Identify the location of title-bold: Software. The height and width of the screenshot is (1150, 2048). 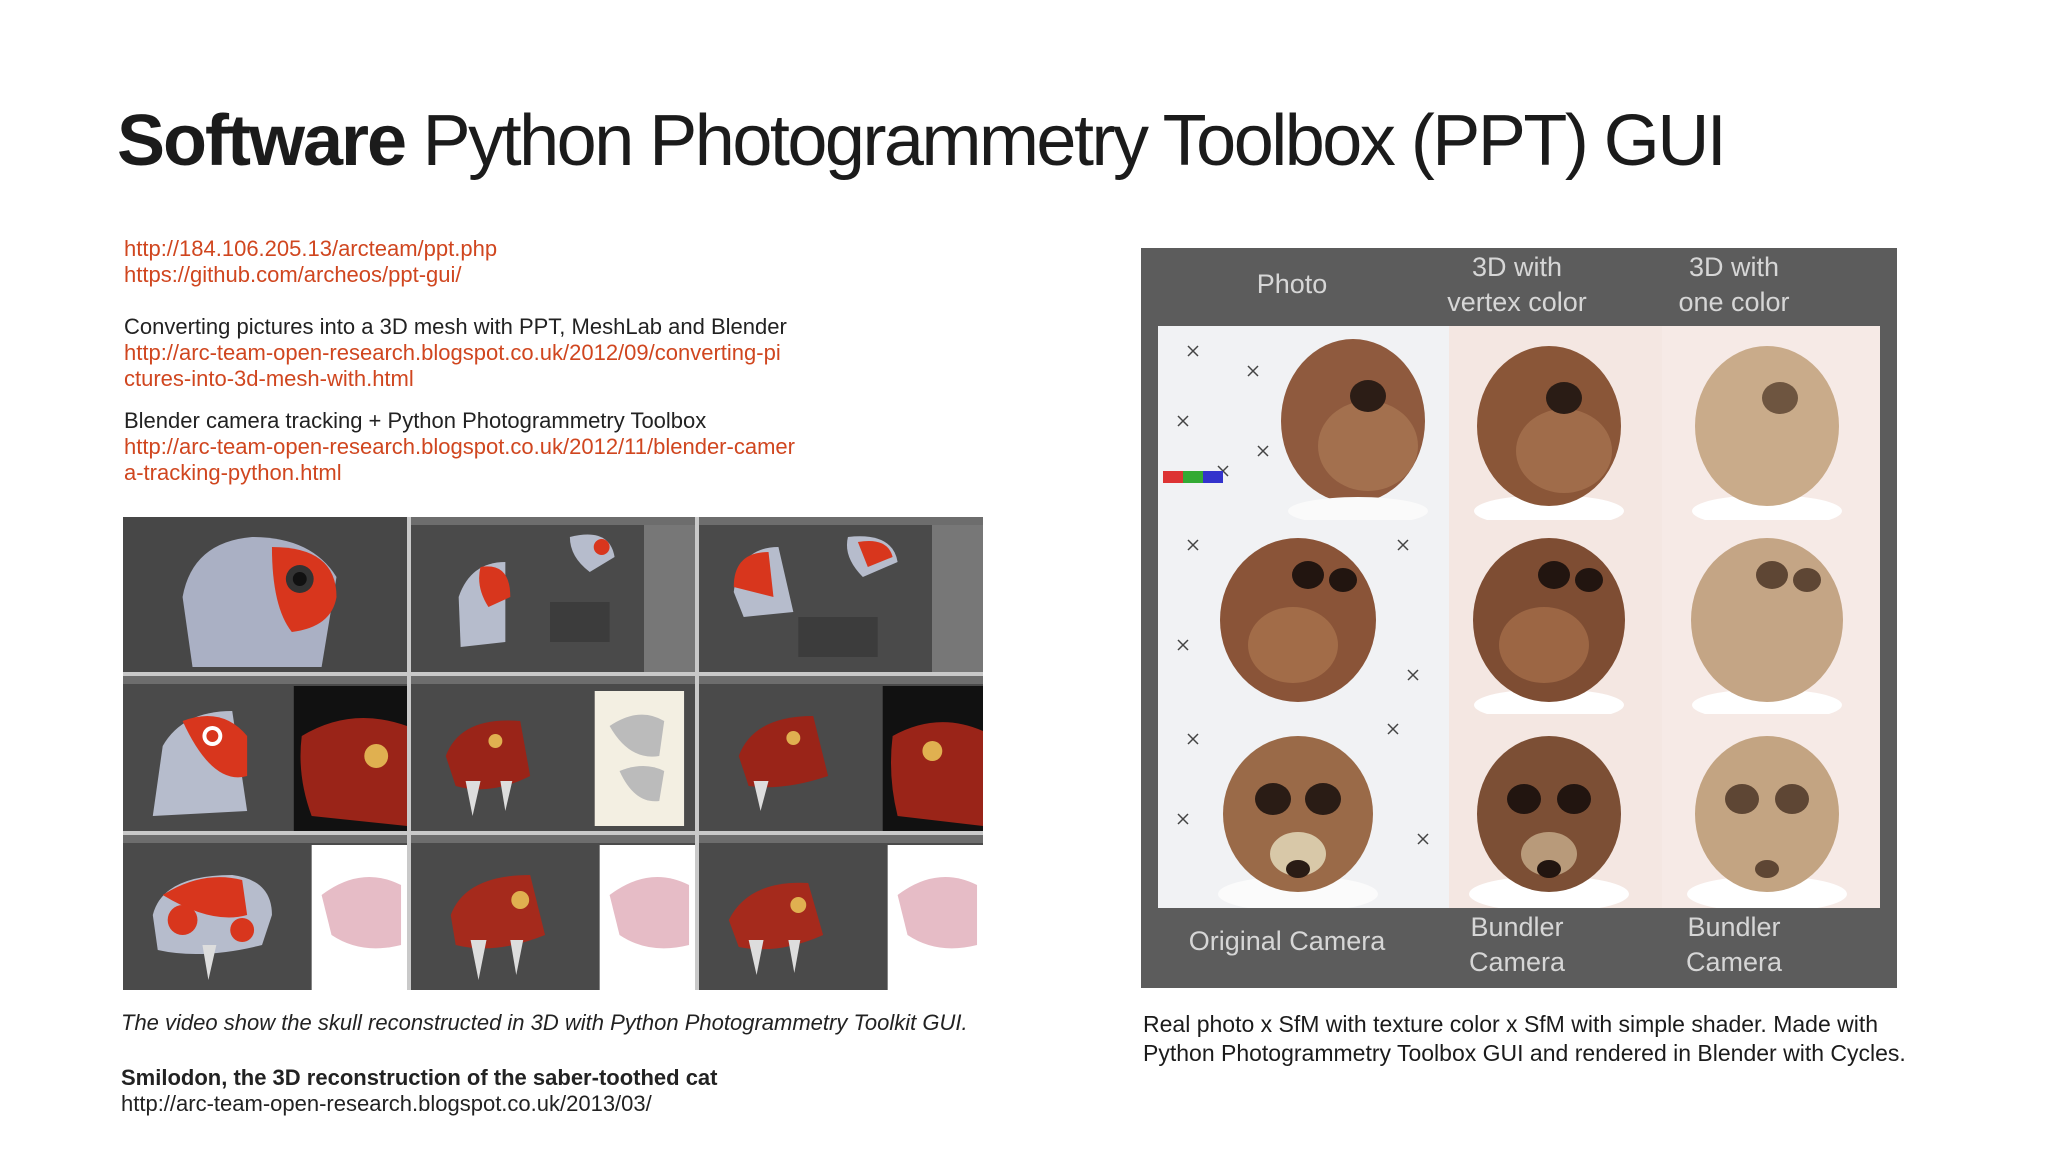
(262, 141).